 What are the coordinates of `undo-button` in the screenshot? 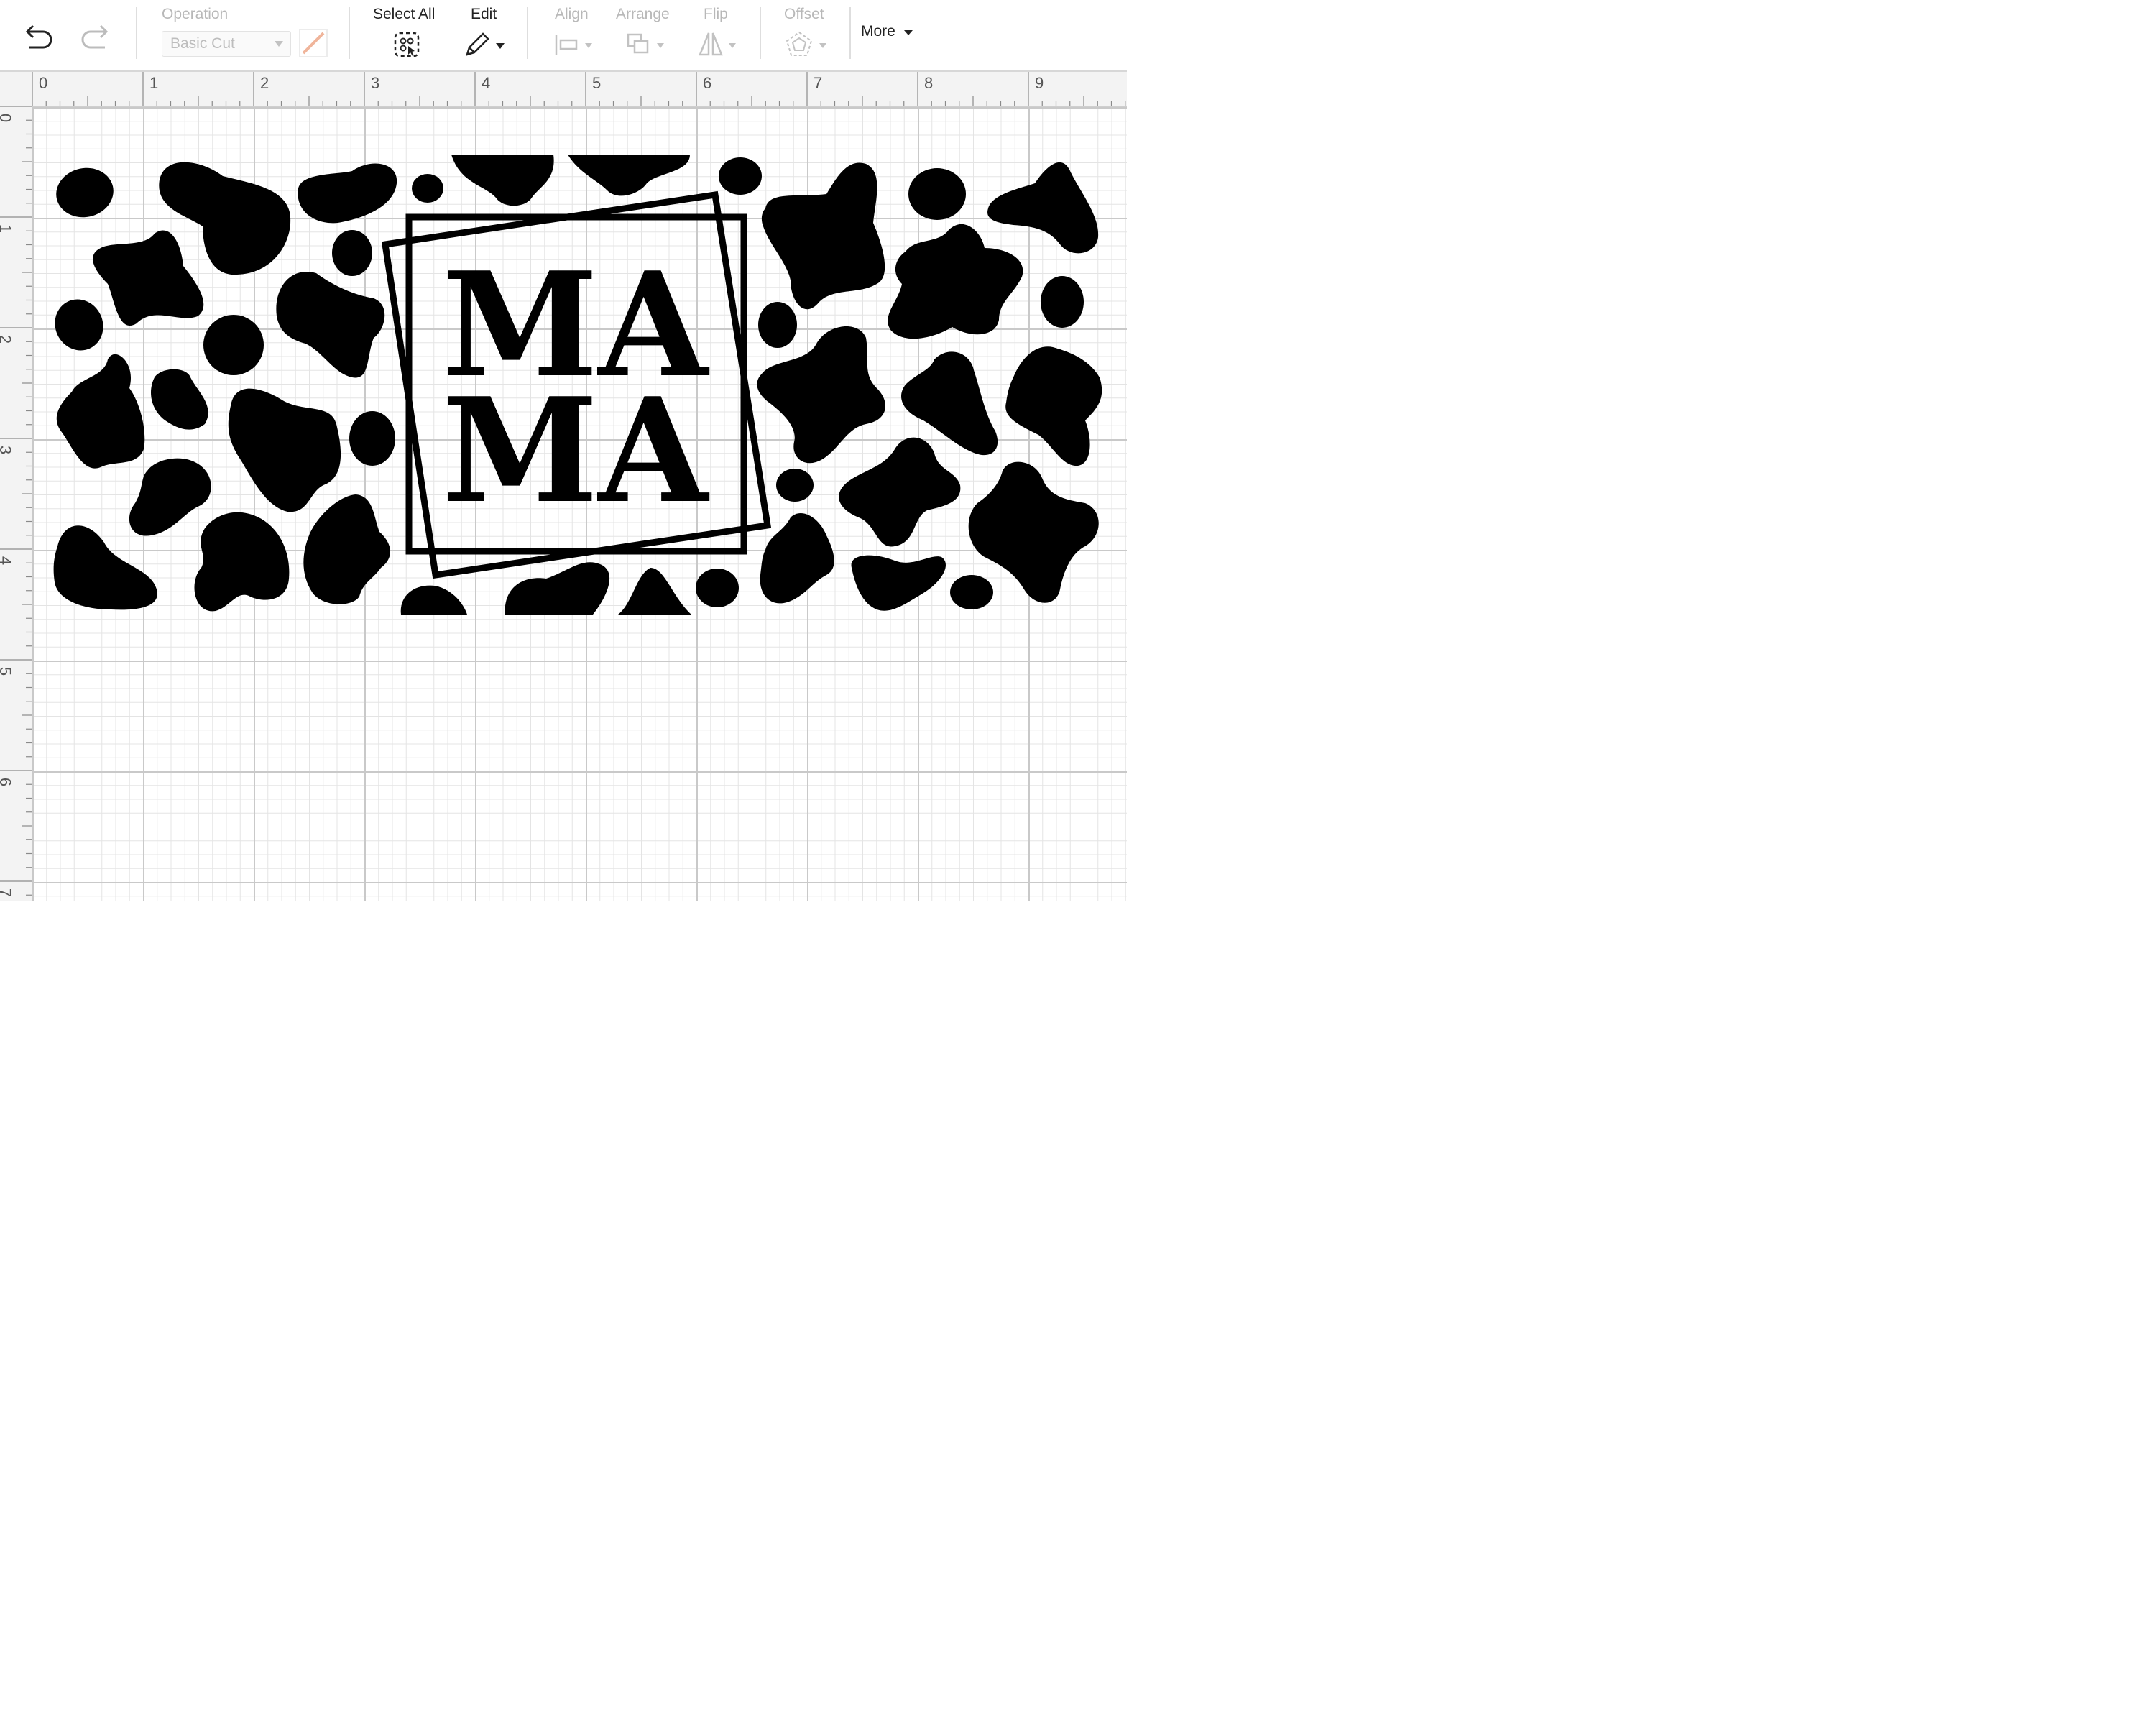 It's located at (39, 36).